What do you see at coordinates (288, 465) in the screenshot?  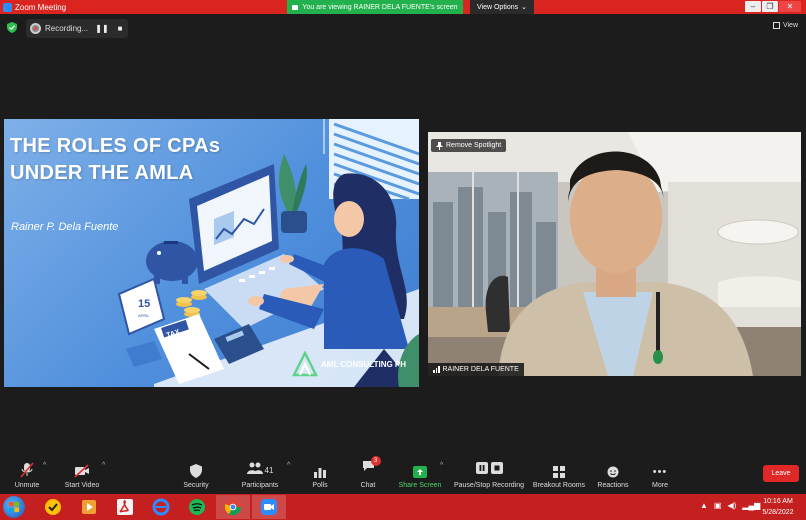 I see `participants-options-caret: ^` at bounding box center [288, 465].